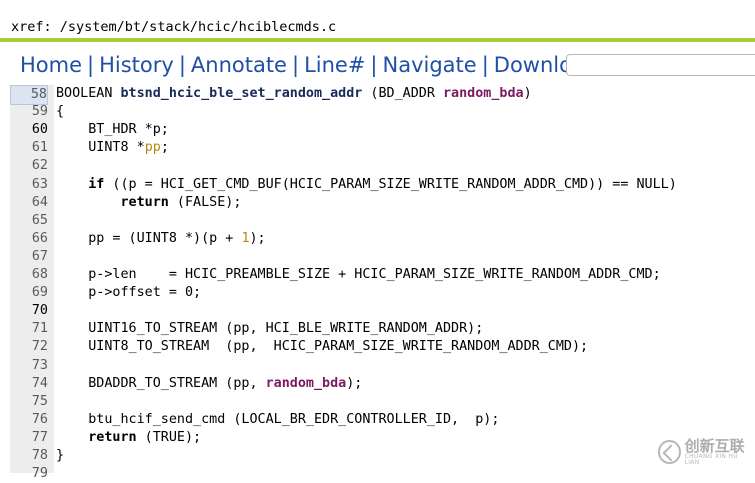 The image size is (755, 483). What do you see at coordinates (100, 148) in the screenshot?
I see `code-token: UINT8 *` at bounding box center [100, 148].